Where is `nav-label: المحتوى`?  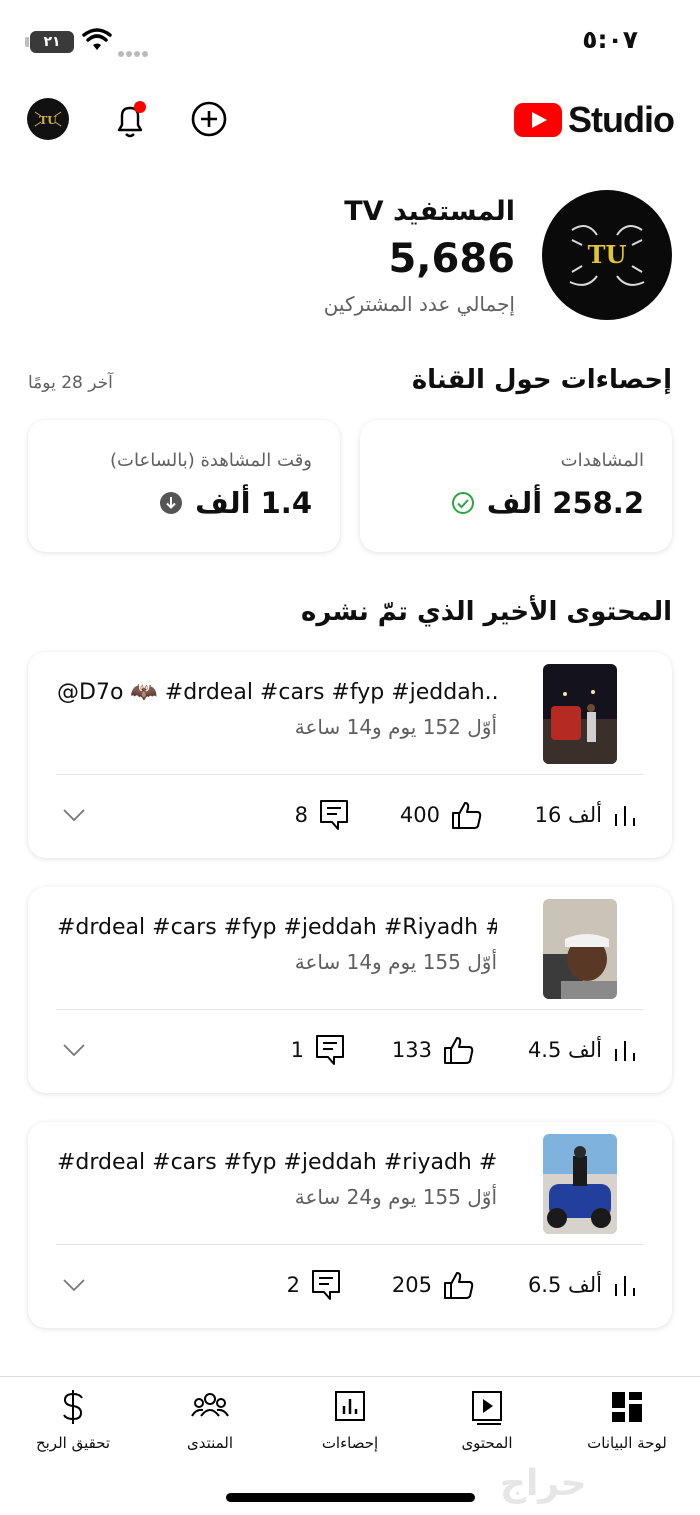 nav-label: المحتوى is located at coordinates (487, 1443).